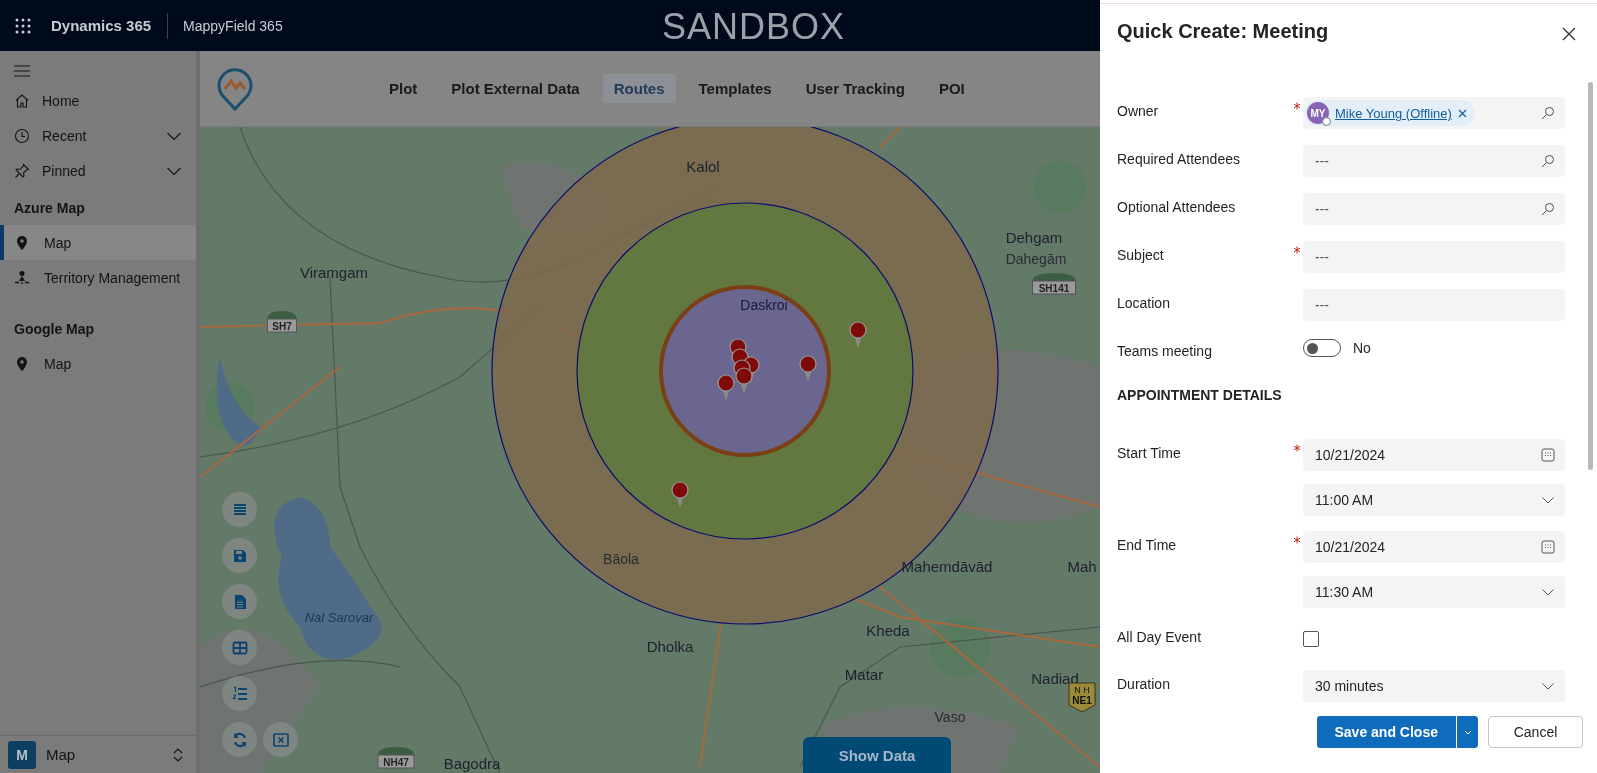  I want to click on field-label: Required Attendees, so click(1179, 158).